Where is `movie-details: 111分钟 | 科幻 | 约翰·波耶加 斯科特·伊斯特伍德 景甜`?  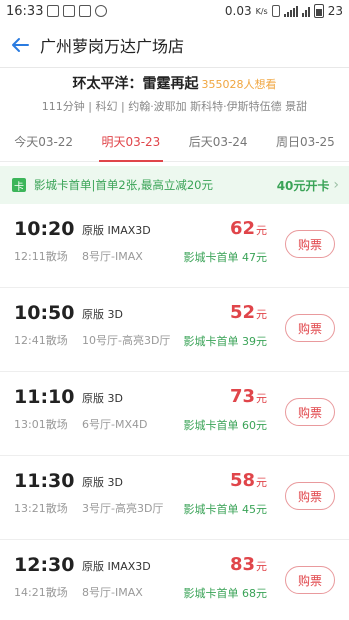 movie-details: 111分钟 | 科幻 | 约翰·波耶加 斯科特·伊斯特伍德 景甜 is located at coordinates (174, 106).